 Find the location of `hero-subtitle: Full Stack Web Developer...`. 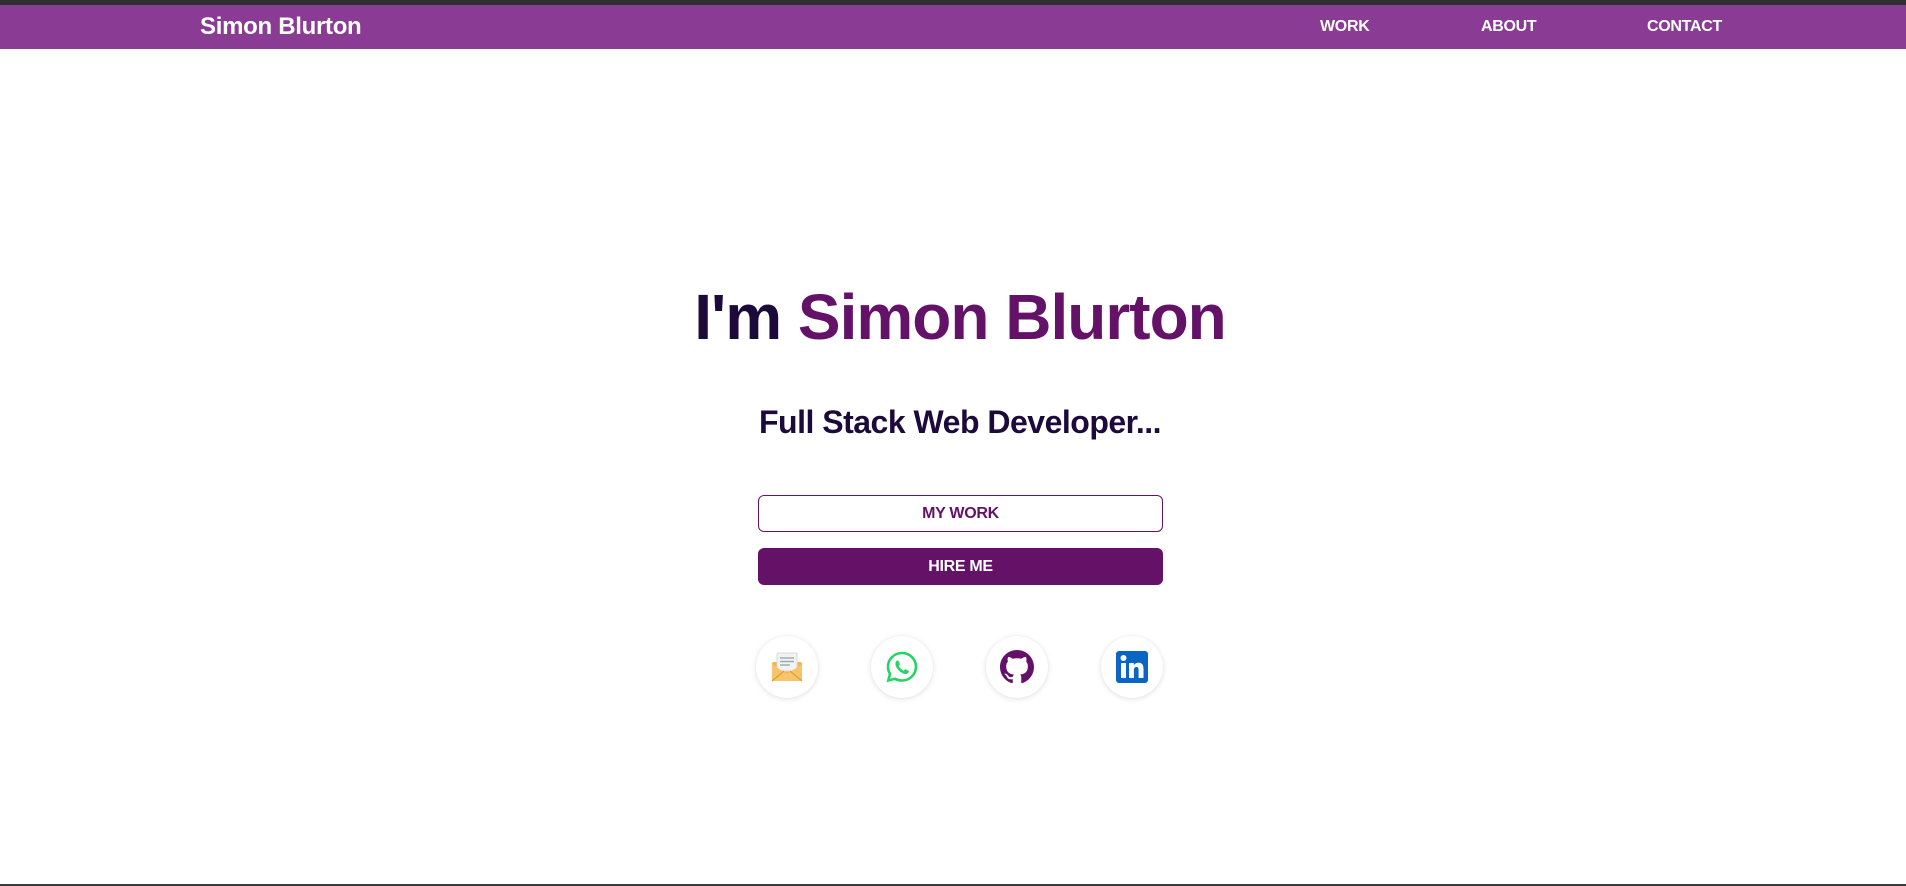

hero-subtitle: Full Stack Web Developer... is located at coordinates (960, 422).